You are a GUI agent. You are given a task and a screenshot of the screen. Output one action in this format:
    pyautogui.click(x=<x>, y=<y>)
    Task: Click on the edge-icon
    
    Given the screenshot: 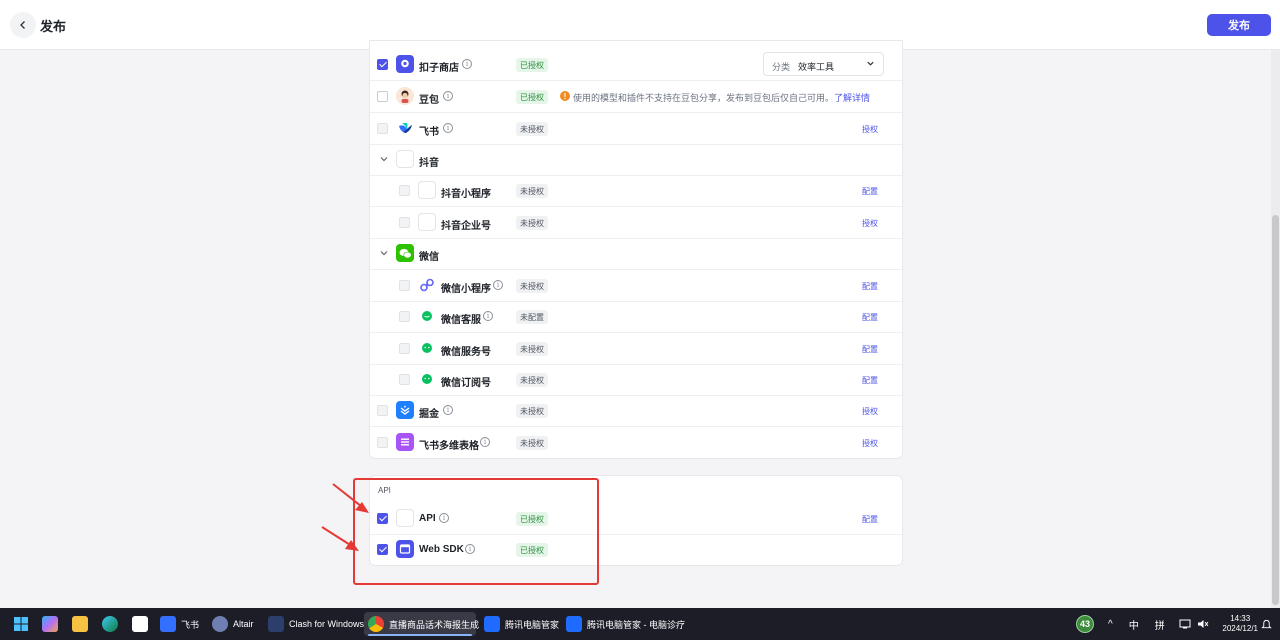 What is the action you would take?
    pyautogui.click(x=110, y=624)
    